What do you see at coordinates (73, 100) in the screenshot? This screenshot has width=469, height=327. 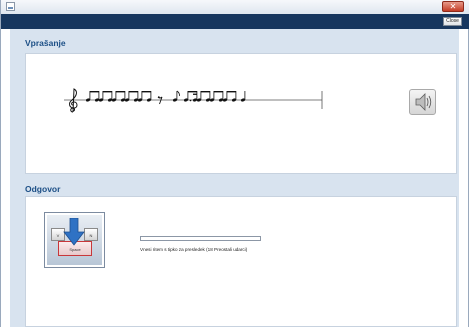 I see `treble-clef-icon` at bounding box center [73, 100].